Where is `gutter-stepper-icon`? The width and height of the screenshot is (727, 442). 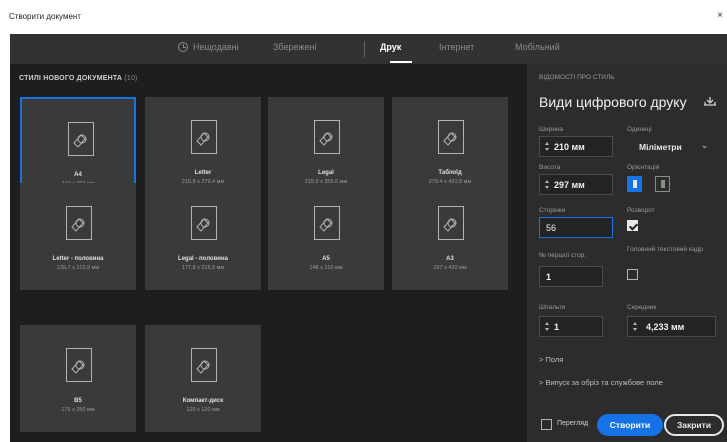
gutter-stepper-icon is located at coordinates (635, 326).